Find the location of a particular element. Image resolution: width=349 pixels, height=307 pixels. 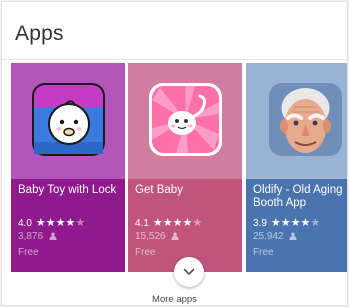

app-name: Get Baby is located at coordinates (159, 190).